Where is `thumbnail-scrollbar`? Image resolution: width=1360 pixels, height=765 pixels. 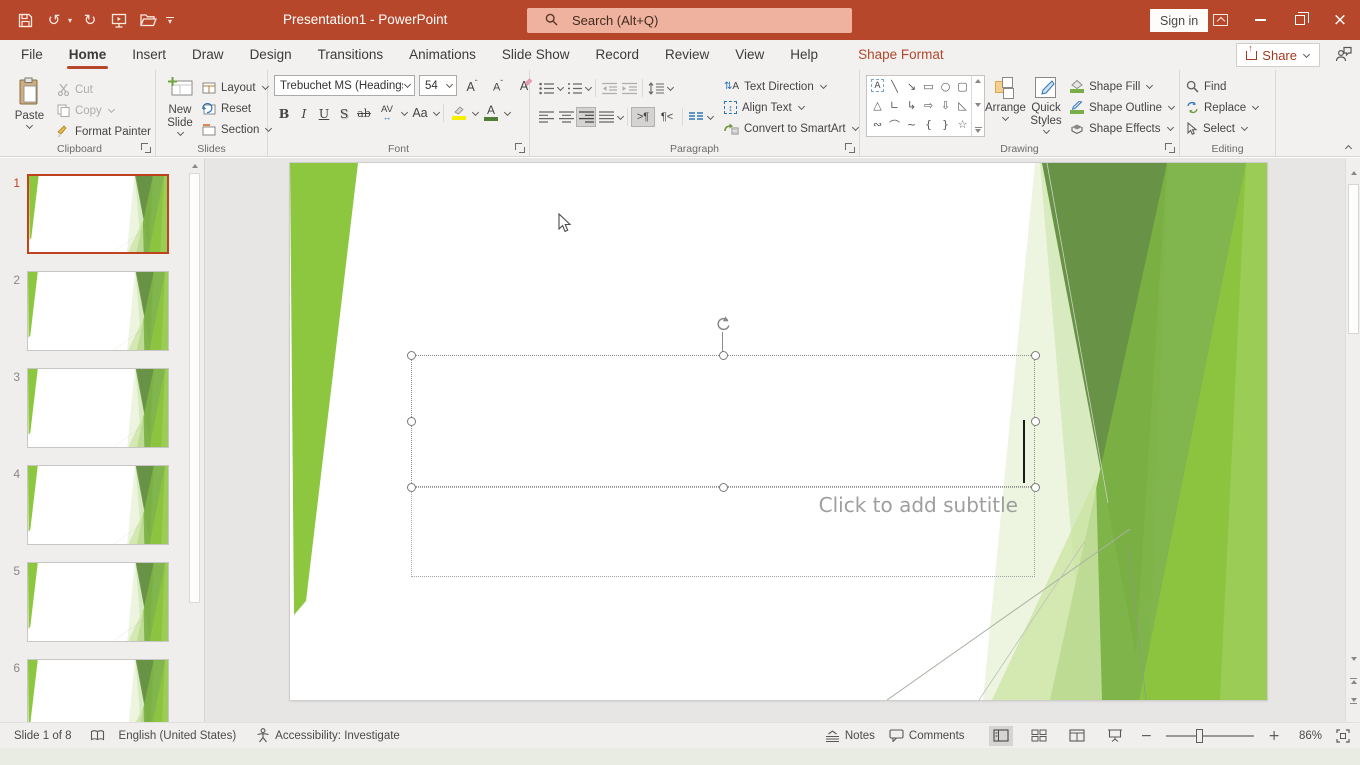
thumbnail-scrollbar is located at coordinates (194, 440).